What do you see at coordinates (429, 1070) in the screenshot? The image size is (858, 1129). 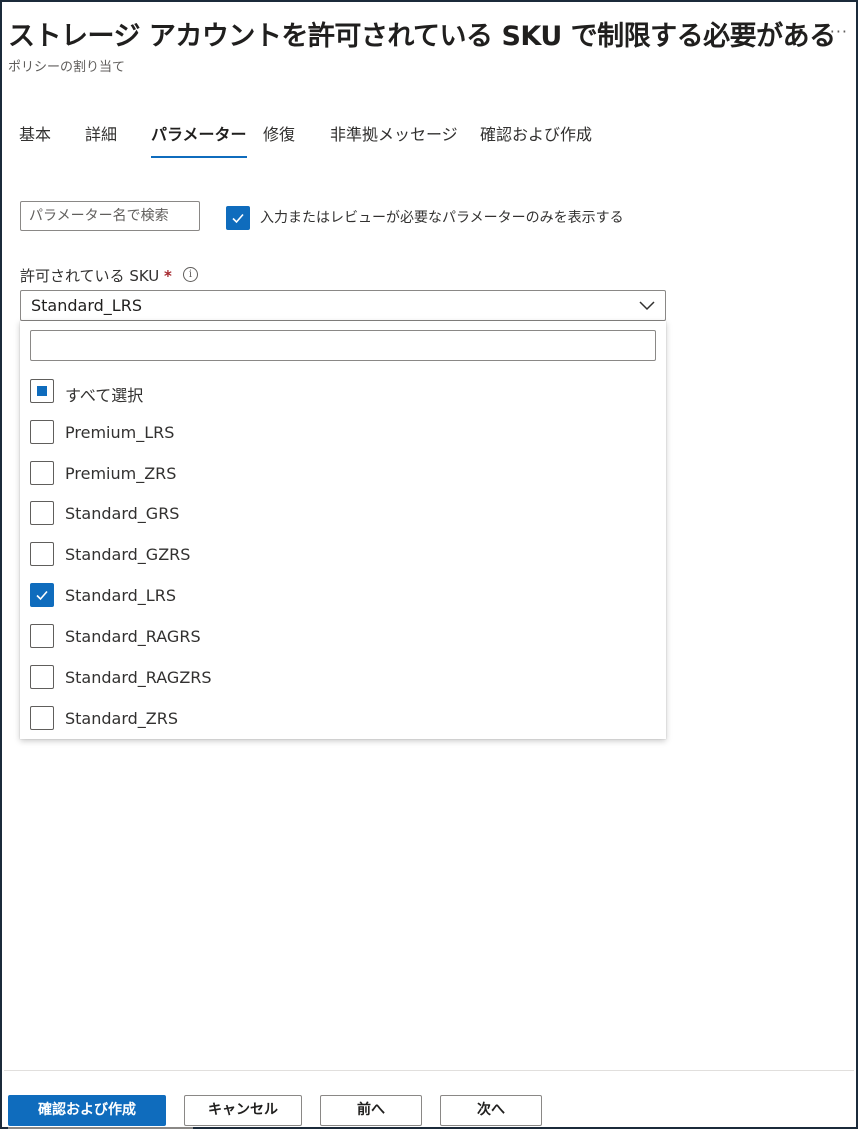 I see `footer-divider` at bounding box center [429, 1070].